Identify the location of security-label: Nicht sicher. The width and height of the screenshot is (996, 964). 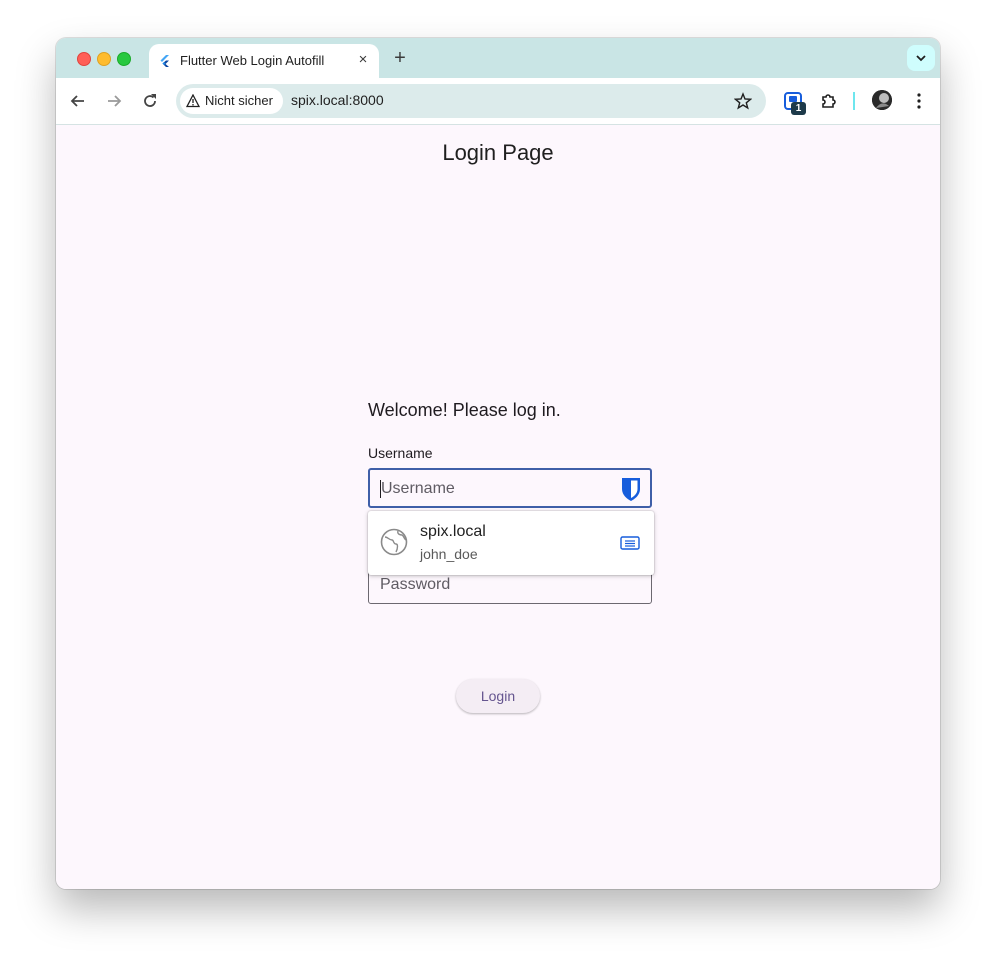
(239, 100).